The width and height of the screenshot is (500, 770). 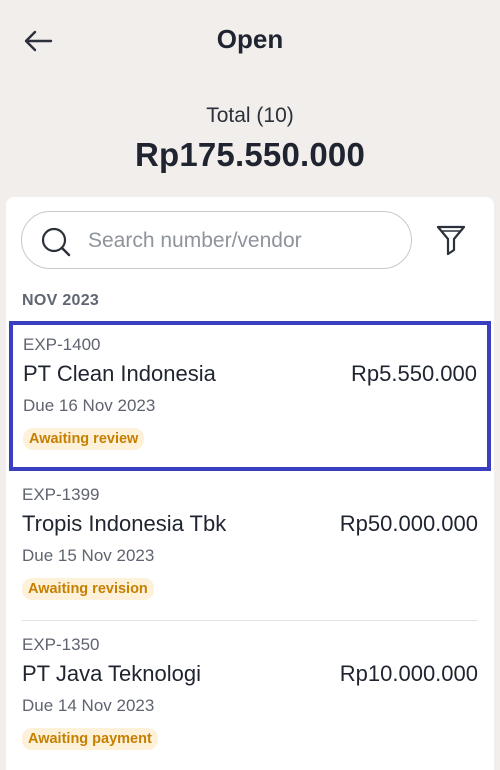 What do you see at coordinates (90, 739) in the screenshot?
I see `status-badge: Awaiting payment` at bounding box center [90, 739].